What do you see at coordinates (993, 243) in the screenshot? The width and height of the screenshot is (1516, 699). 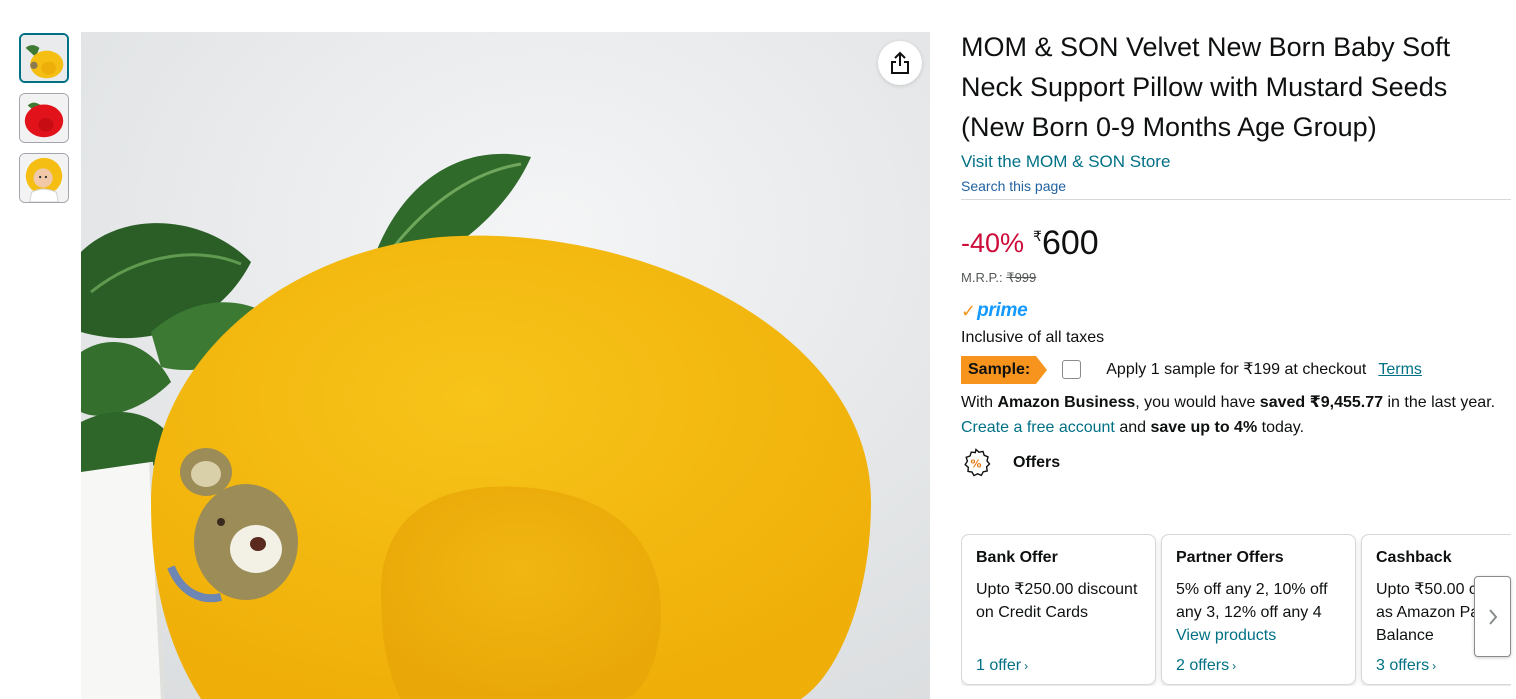 I see `discount-percent: -40%` at bounding box center [993, 243].